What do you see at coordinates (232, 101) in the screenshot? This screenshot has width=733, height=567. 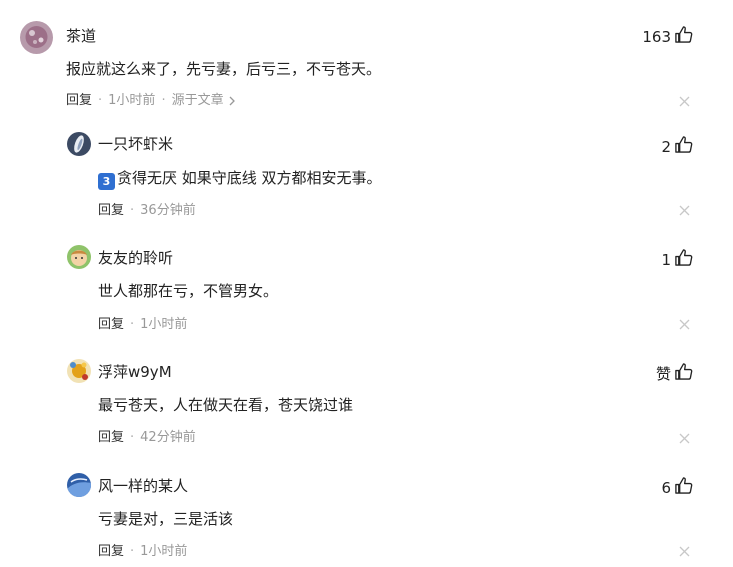 I see `chevron-right-icon` at bounding box center [232, 101].